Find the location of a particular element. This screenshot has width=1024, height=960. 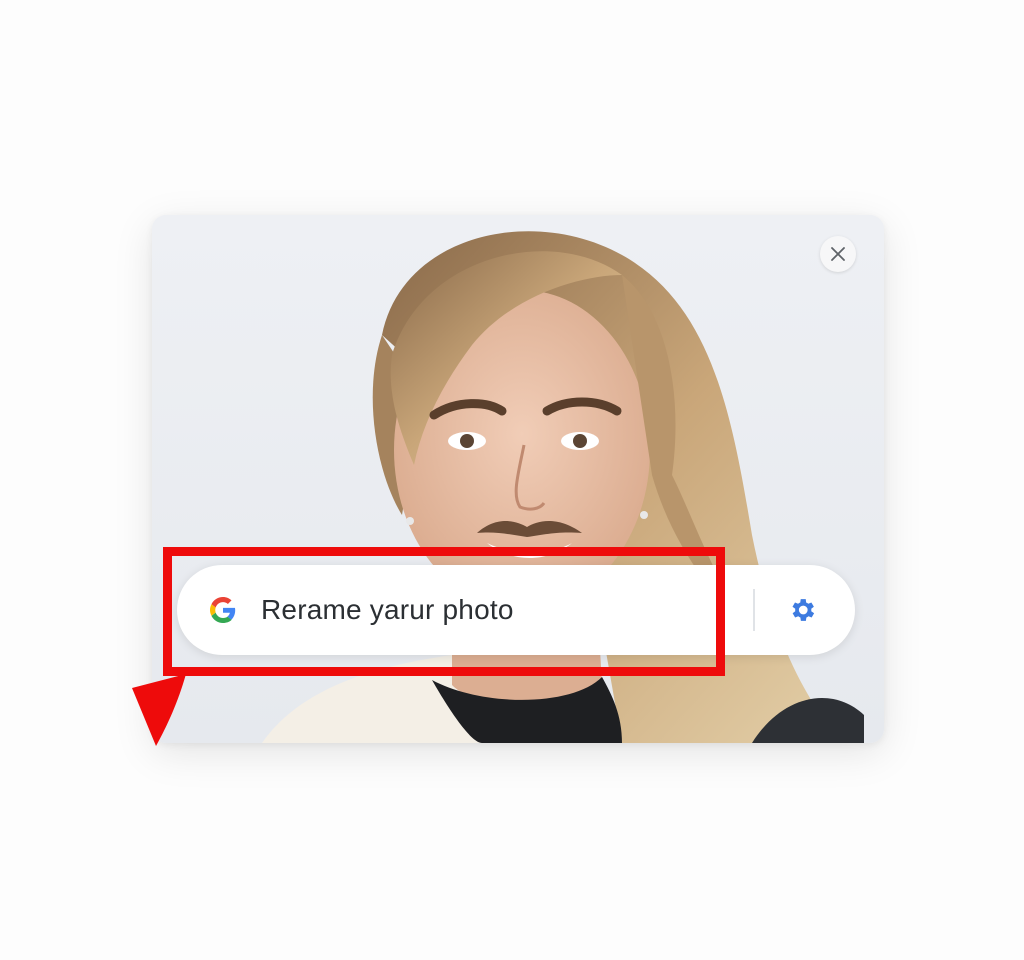

gear-icon is located at coordinates (803, 610).